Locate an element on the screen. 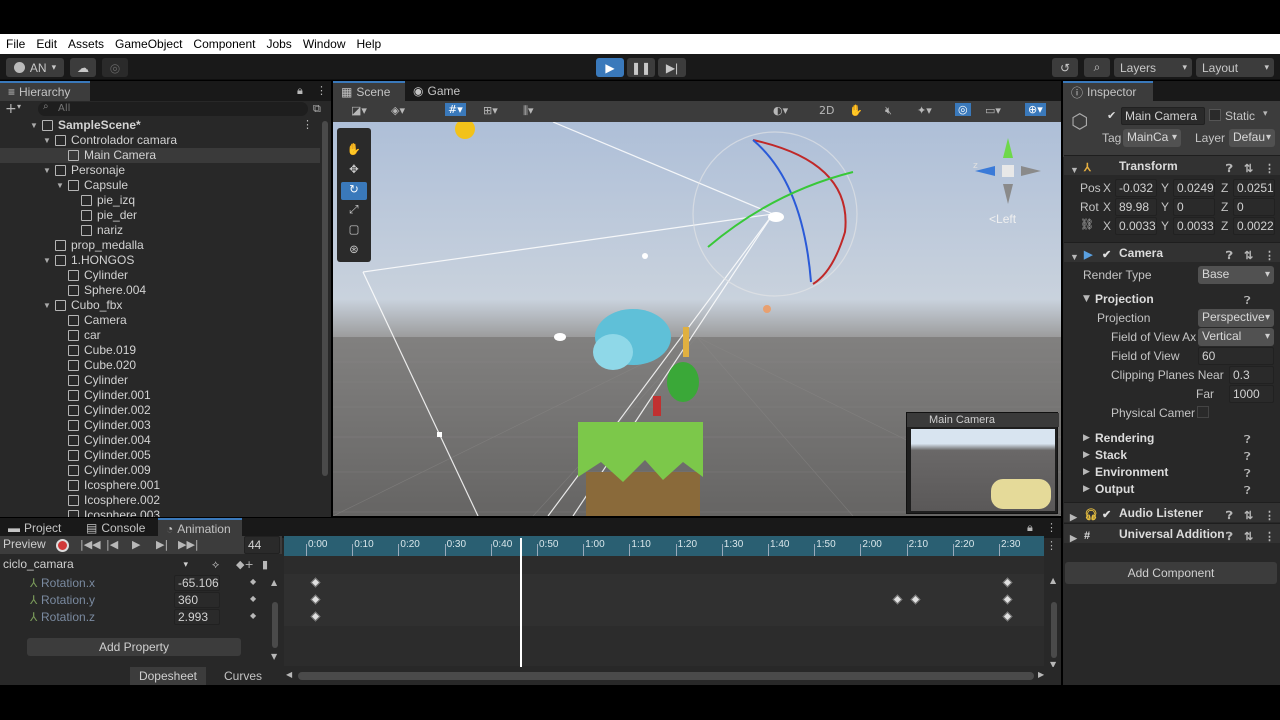 This screenshot has width=1280, height=720. rot-y-field: 0 is located at coordinates (1194, 207).